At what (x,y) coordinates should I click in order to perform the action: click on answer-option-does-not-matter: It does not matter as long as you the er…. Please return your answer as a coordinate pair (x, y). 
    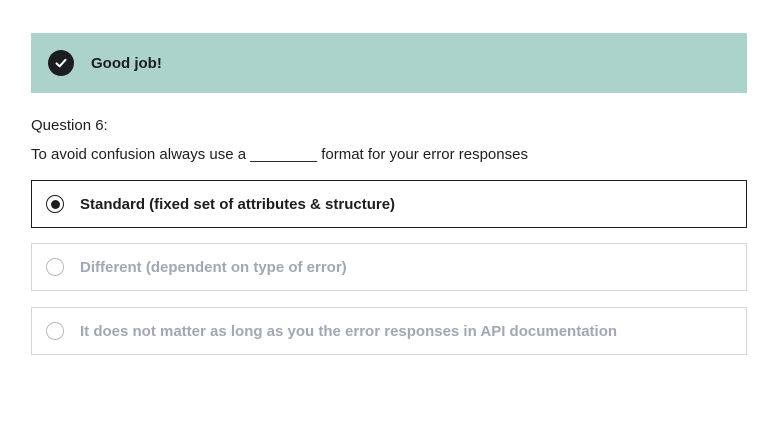
    Looking at the image, I should click on (389, 331).